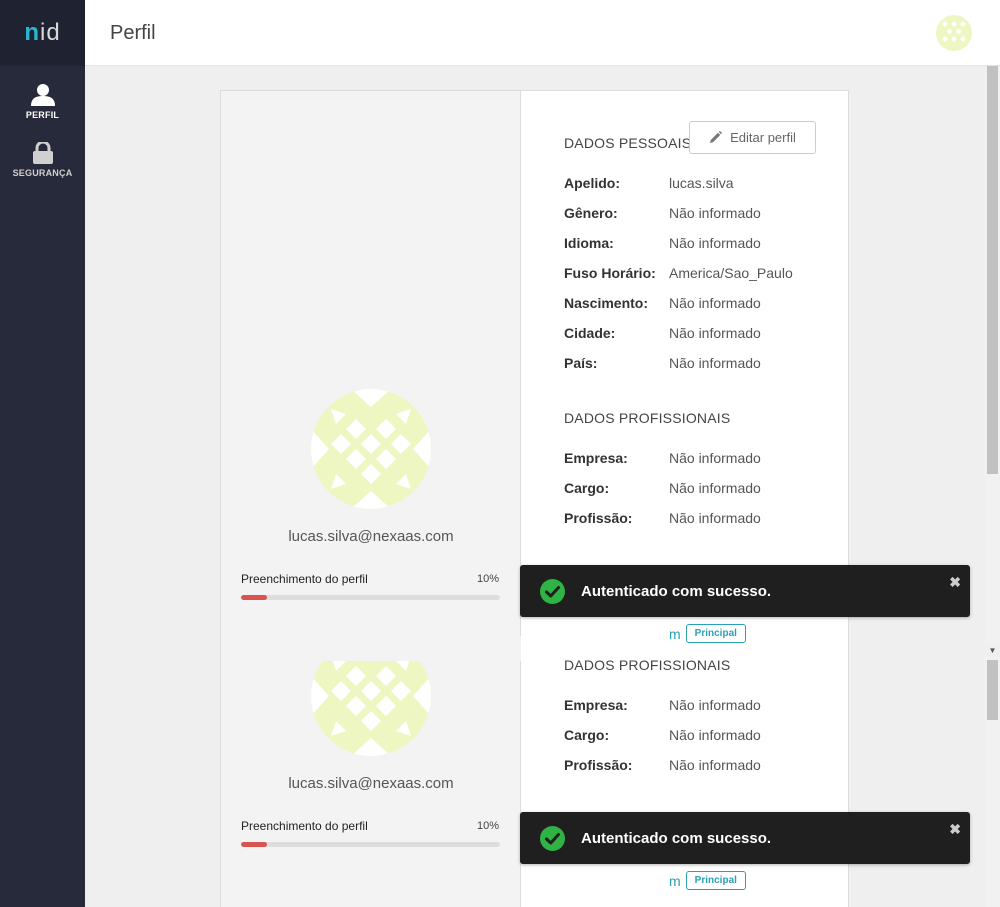 The width and height of the screenshot is (1000, 907). What do you see at coordinates (662, 303) in the screenshot?
I see `field-nascimento: Nascimento: Não informado` at bounding box center [662, 303].